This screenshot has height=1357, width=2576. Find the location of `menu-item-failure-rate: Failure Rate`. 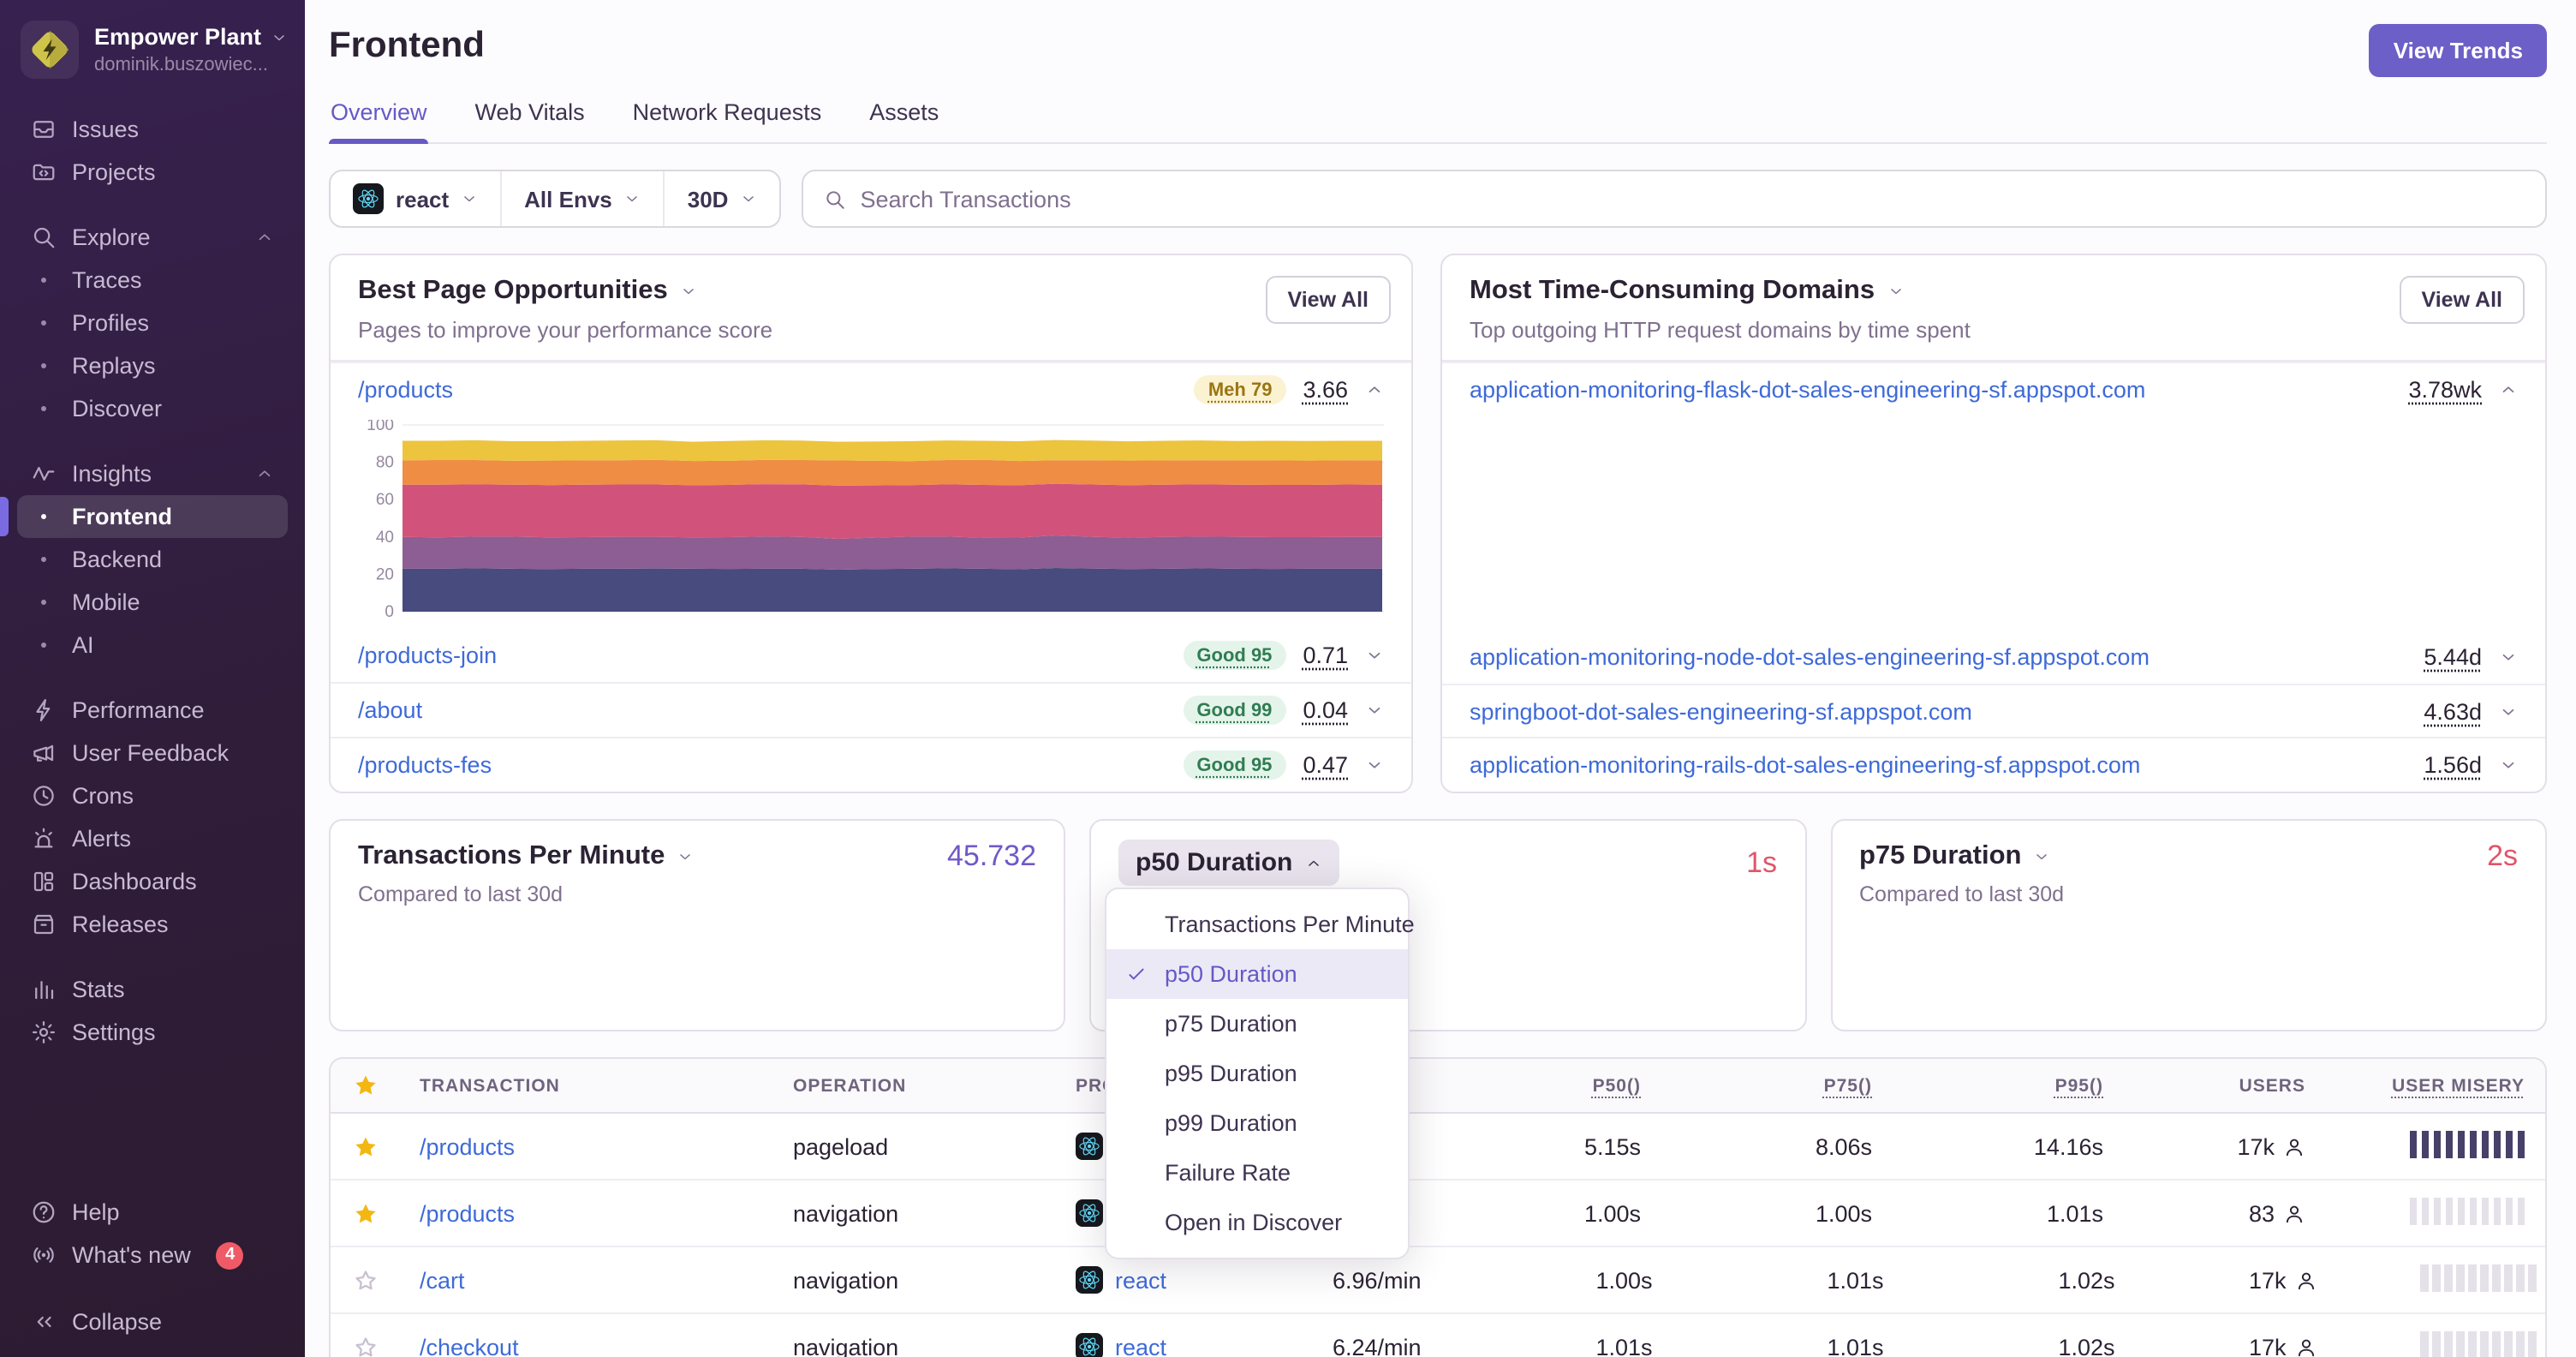

menu-item-failure-rate: Failure Rate is located at coordinates (1257, 1173).